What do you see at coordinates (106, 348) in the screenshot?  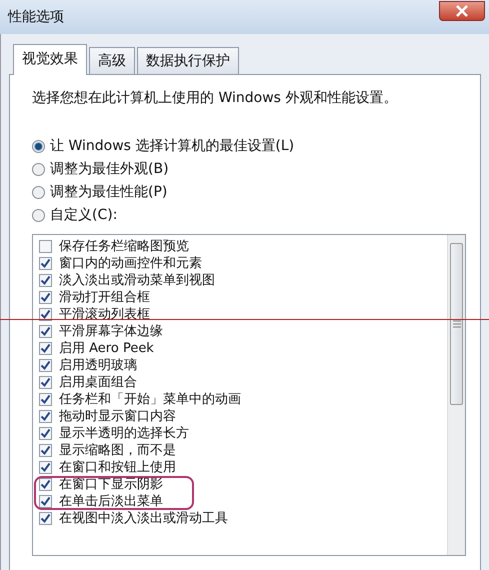 I see `checkbox-label: 启用 Aero Peek` at bounding box center [106, 348].